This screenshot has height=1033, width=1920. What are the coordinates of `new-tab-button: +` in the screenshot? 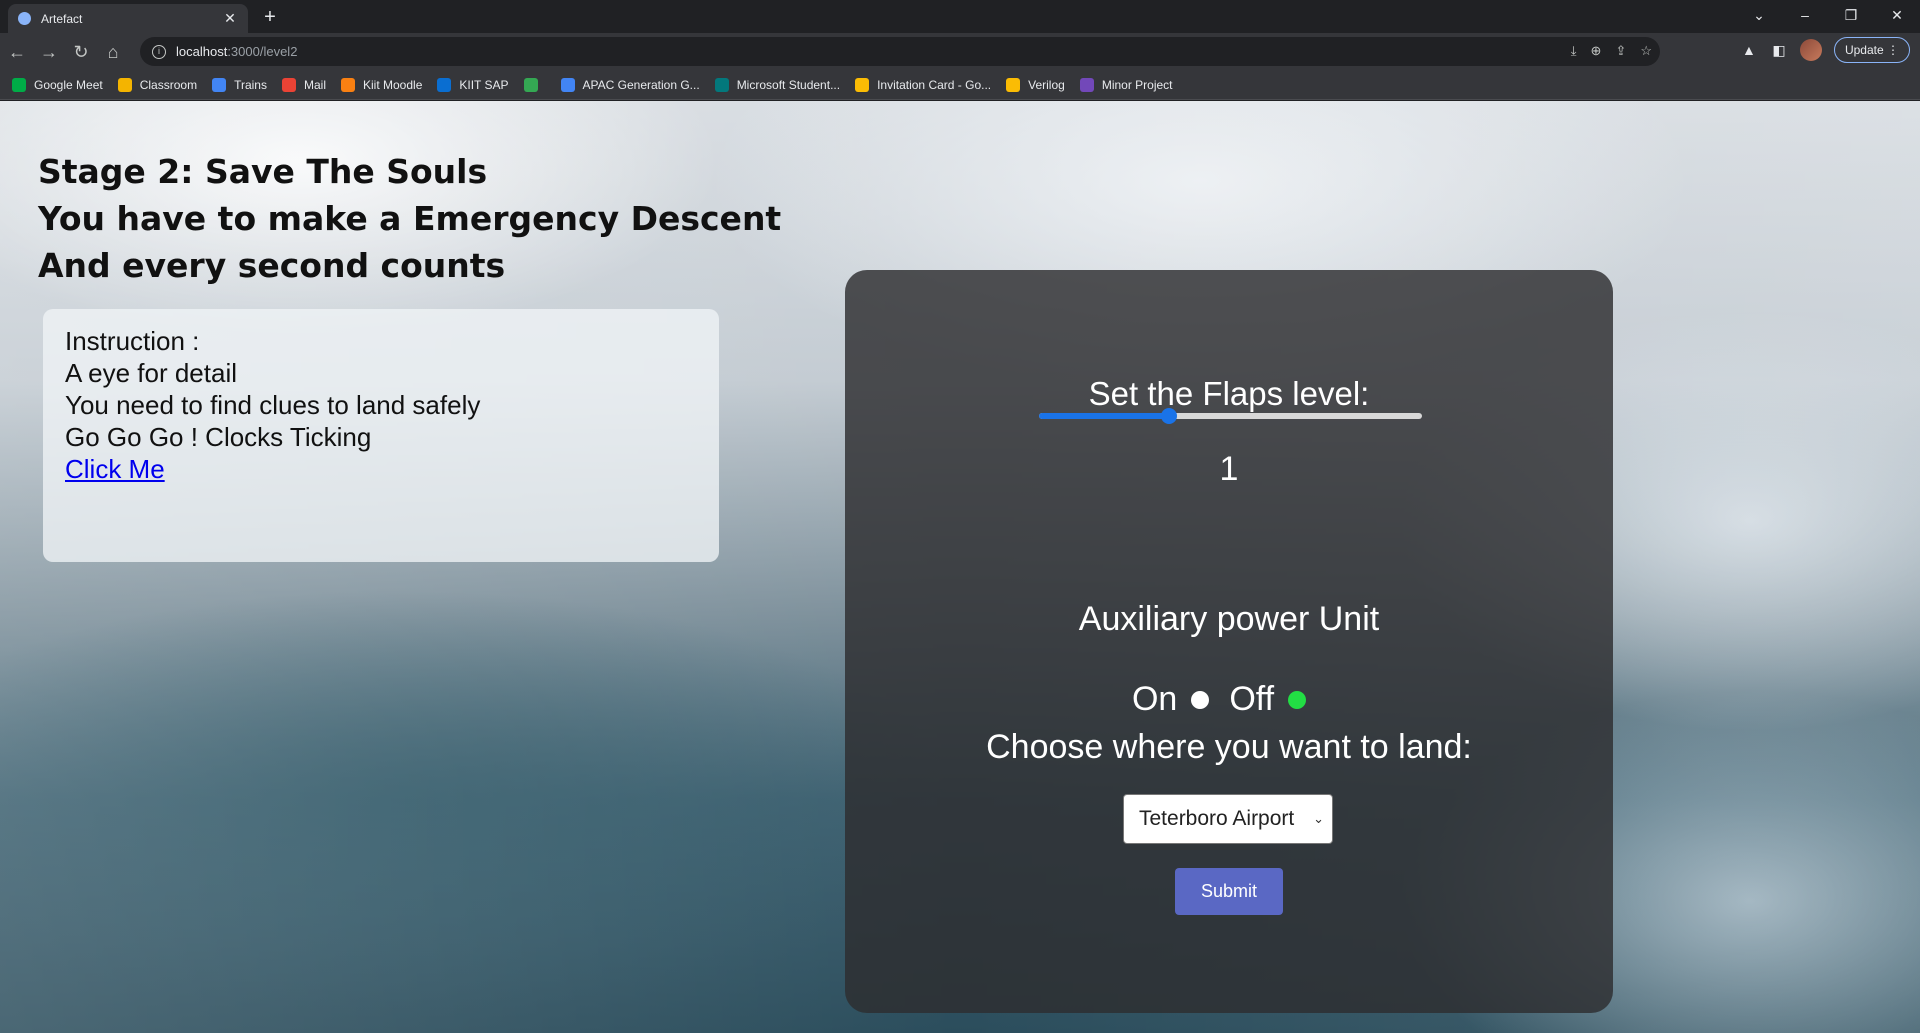 It's located at (270, 17).